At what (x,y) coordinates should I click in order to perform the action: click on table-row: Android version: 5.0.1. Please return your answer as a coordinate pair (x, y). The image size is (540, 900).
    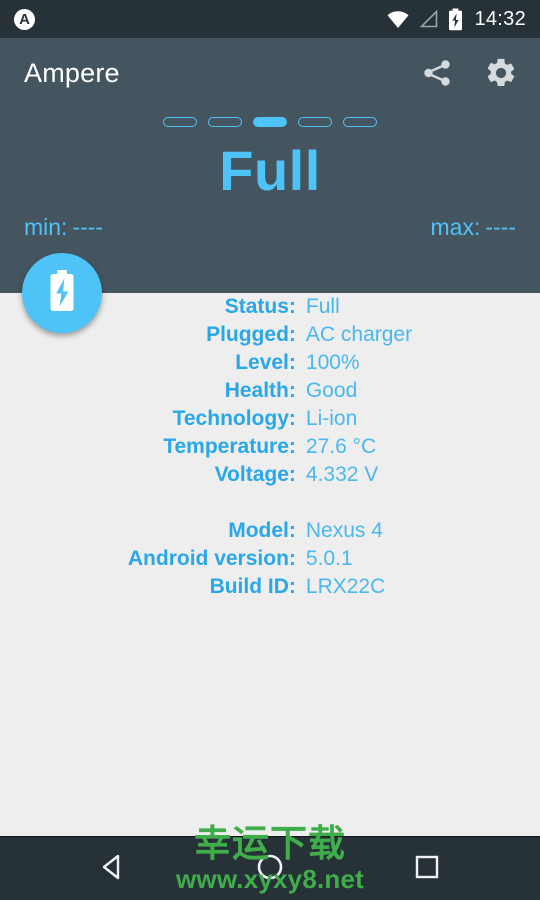
    Looking at the image, I should click on (270, 559).